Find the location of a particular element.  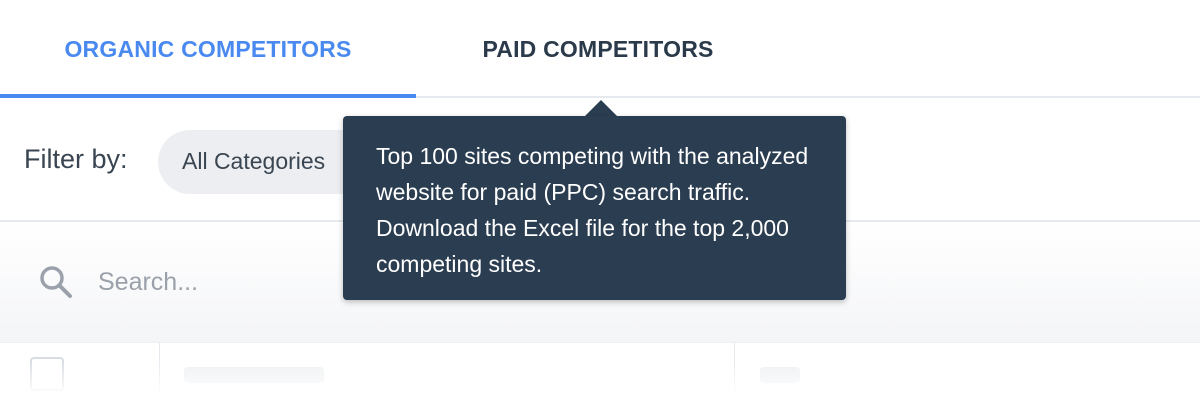

filter-label: Filter by: is located at coordinates (76, 159).